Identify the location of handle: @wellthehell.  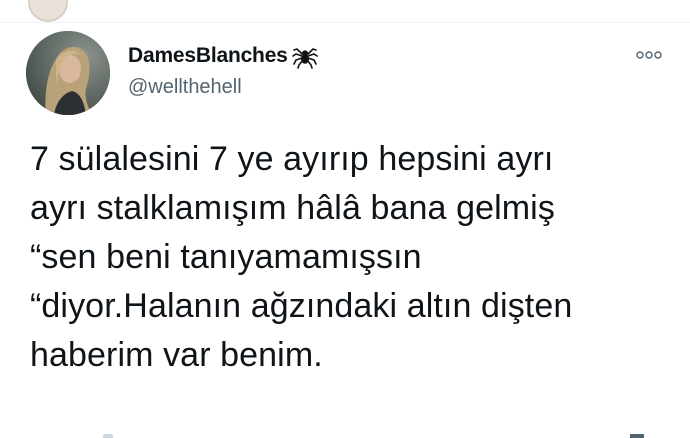
(185, 87).